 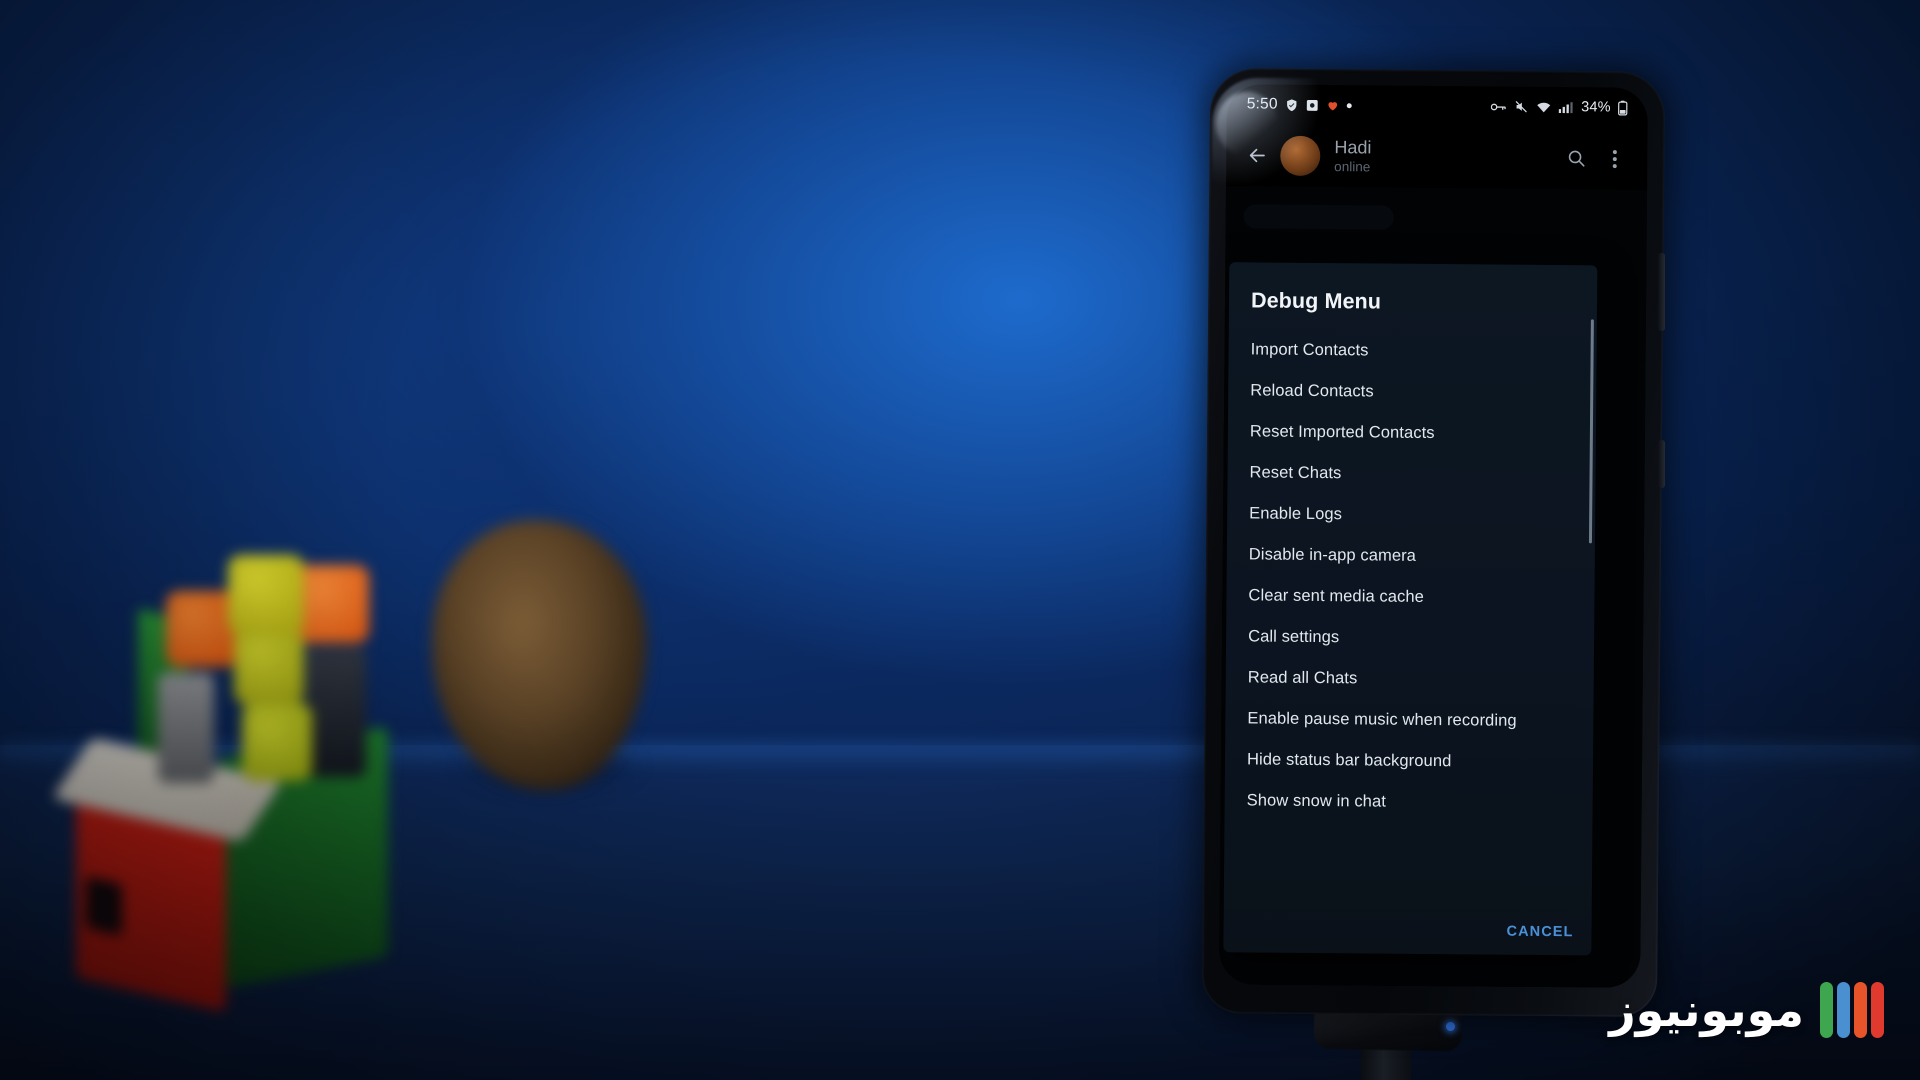 I want to click on screen-glare-highlight, so click(x=1247, y=124).